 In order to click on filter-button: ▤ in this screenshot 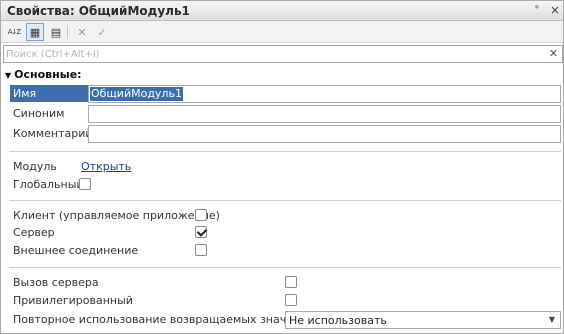, I will do `click(56, 32)`.